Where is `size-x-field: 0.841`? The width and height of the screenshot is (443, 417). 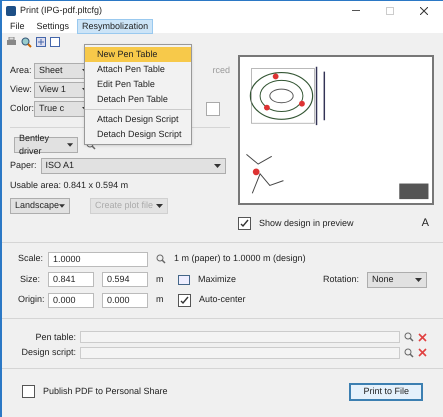 size-x-field: 0.841 is located at coordinates (71, 279).